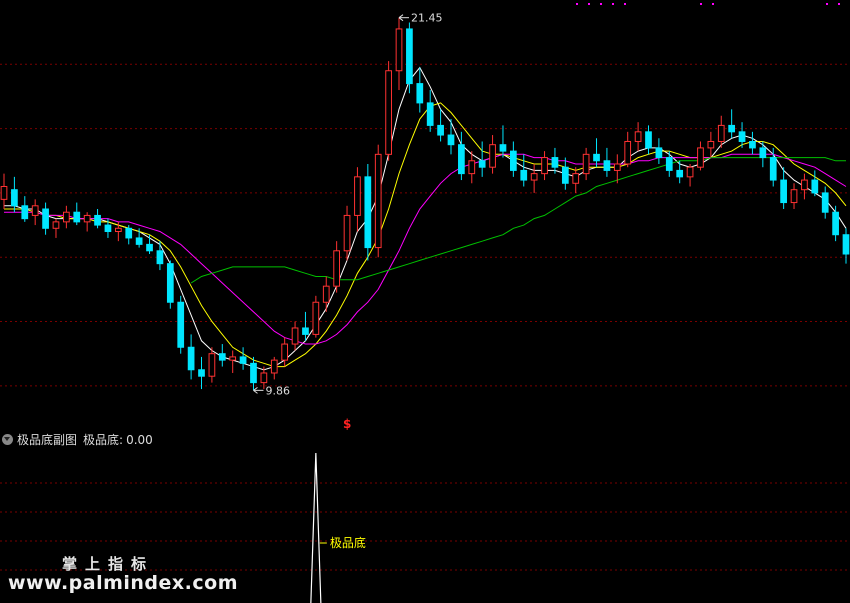 Image resolution: width=850 pixels, height=603 pixels. I want to click on collapse-toggle-icon, so click(7, 439).